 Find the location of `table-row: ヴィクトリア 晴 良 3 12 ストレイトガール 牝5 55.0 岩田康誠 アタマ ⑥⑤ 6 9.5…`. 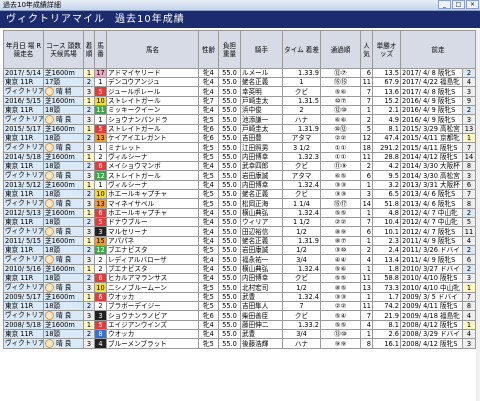

table-row: ヴィクトリア 晴 良 3 12 ストレイトガール 牝5 55.0 岩田康誠 アタマ ⑥⑤ 6 9.5… is located at coordinates (239, 175).